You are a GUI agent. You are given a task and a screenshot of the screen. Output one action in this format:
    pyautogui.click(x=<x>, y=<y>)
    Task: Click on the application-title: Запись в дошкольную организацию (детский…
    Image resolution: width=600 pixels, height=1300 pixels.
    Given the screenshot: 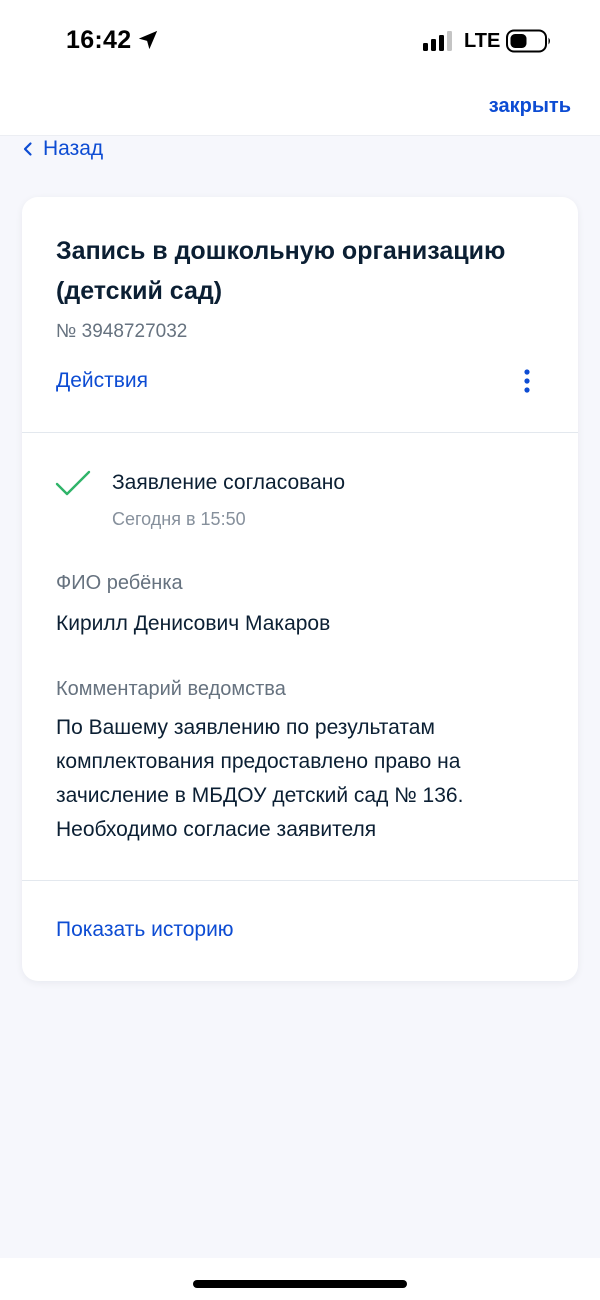 What is the action you would take?
    pyautogui.click(x=281, y=271)
    